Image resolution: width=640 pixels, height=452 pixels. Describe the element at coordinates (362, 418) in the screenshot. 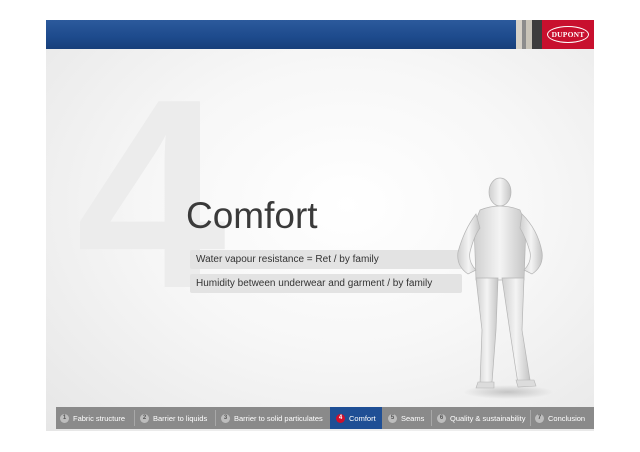

I see `nav-label: Comfort` at that location.